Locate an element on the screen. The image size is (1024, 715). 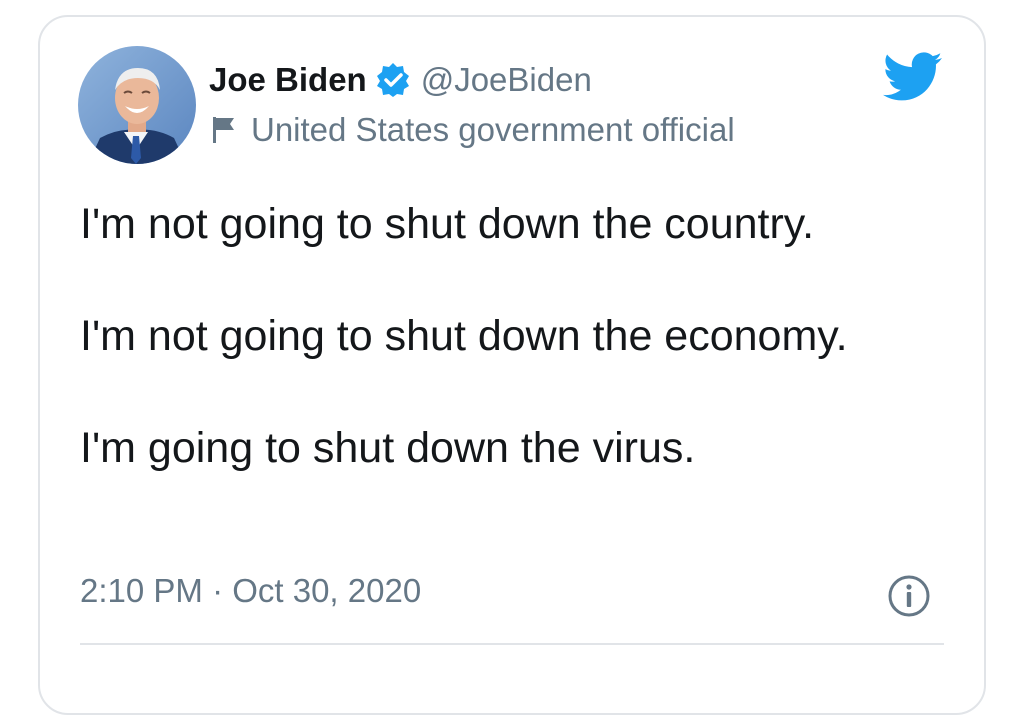
author-name-row: Joe Biden @JoeBiden is located at coordinates (400, 80).